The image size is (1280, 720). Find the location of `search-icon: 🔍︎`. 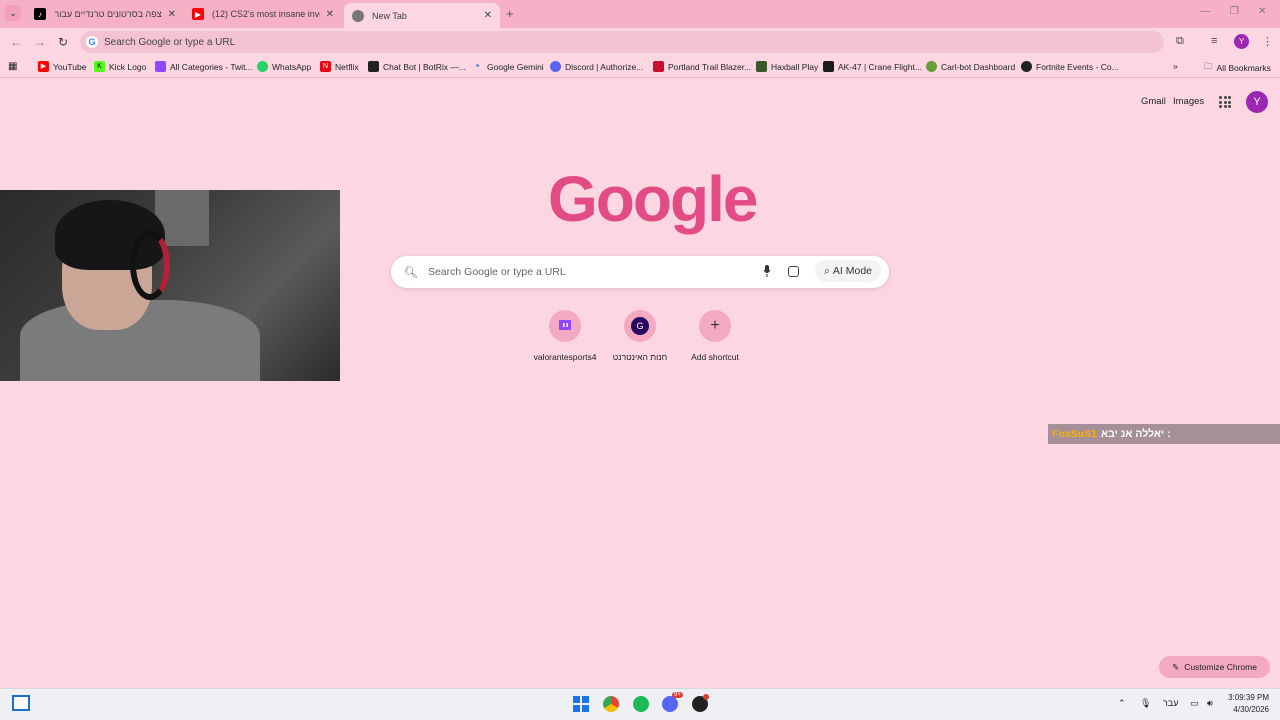

search-icon: 🔍︎ is located at coordinates (411, 272).